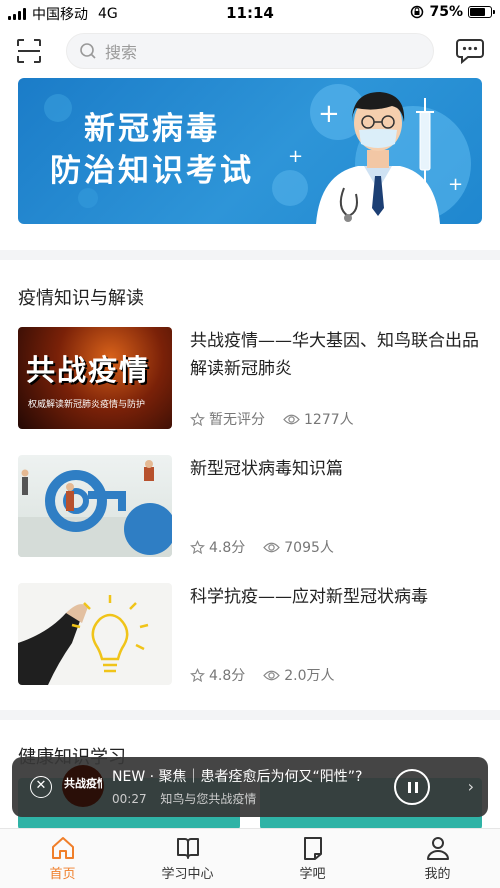 The height and width of the screenshot is (888, 500). Describe the element at coordinates (417, 12) in the screenshot. I see `rotation-lock-icon` at that location.